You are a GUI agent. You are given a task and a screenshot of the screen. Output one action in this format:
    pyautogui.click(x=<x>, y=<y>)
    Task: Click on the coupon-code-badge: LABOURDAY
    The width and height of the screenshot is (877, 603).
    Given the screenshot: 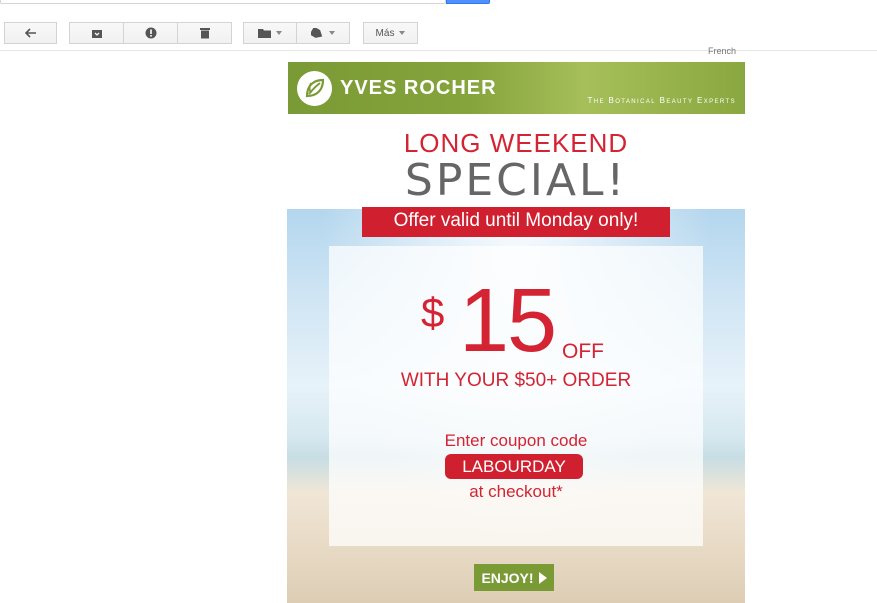 What is the action you would take?
    pyautogui.click(x=514, y=466)
    